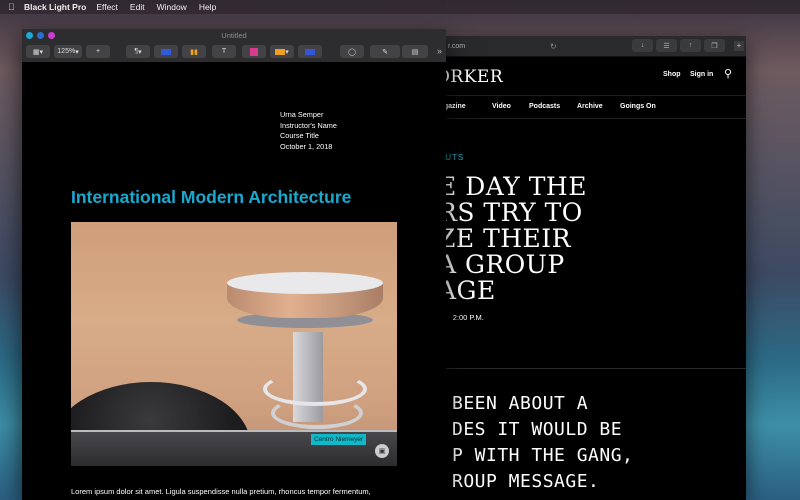  I want to click on shape-button, so click(254, 51).